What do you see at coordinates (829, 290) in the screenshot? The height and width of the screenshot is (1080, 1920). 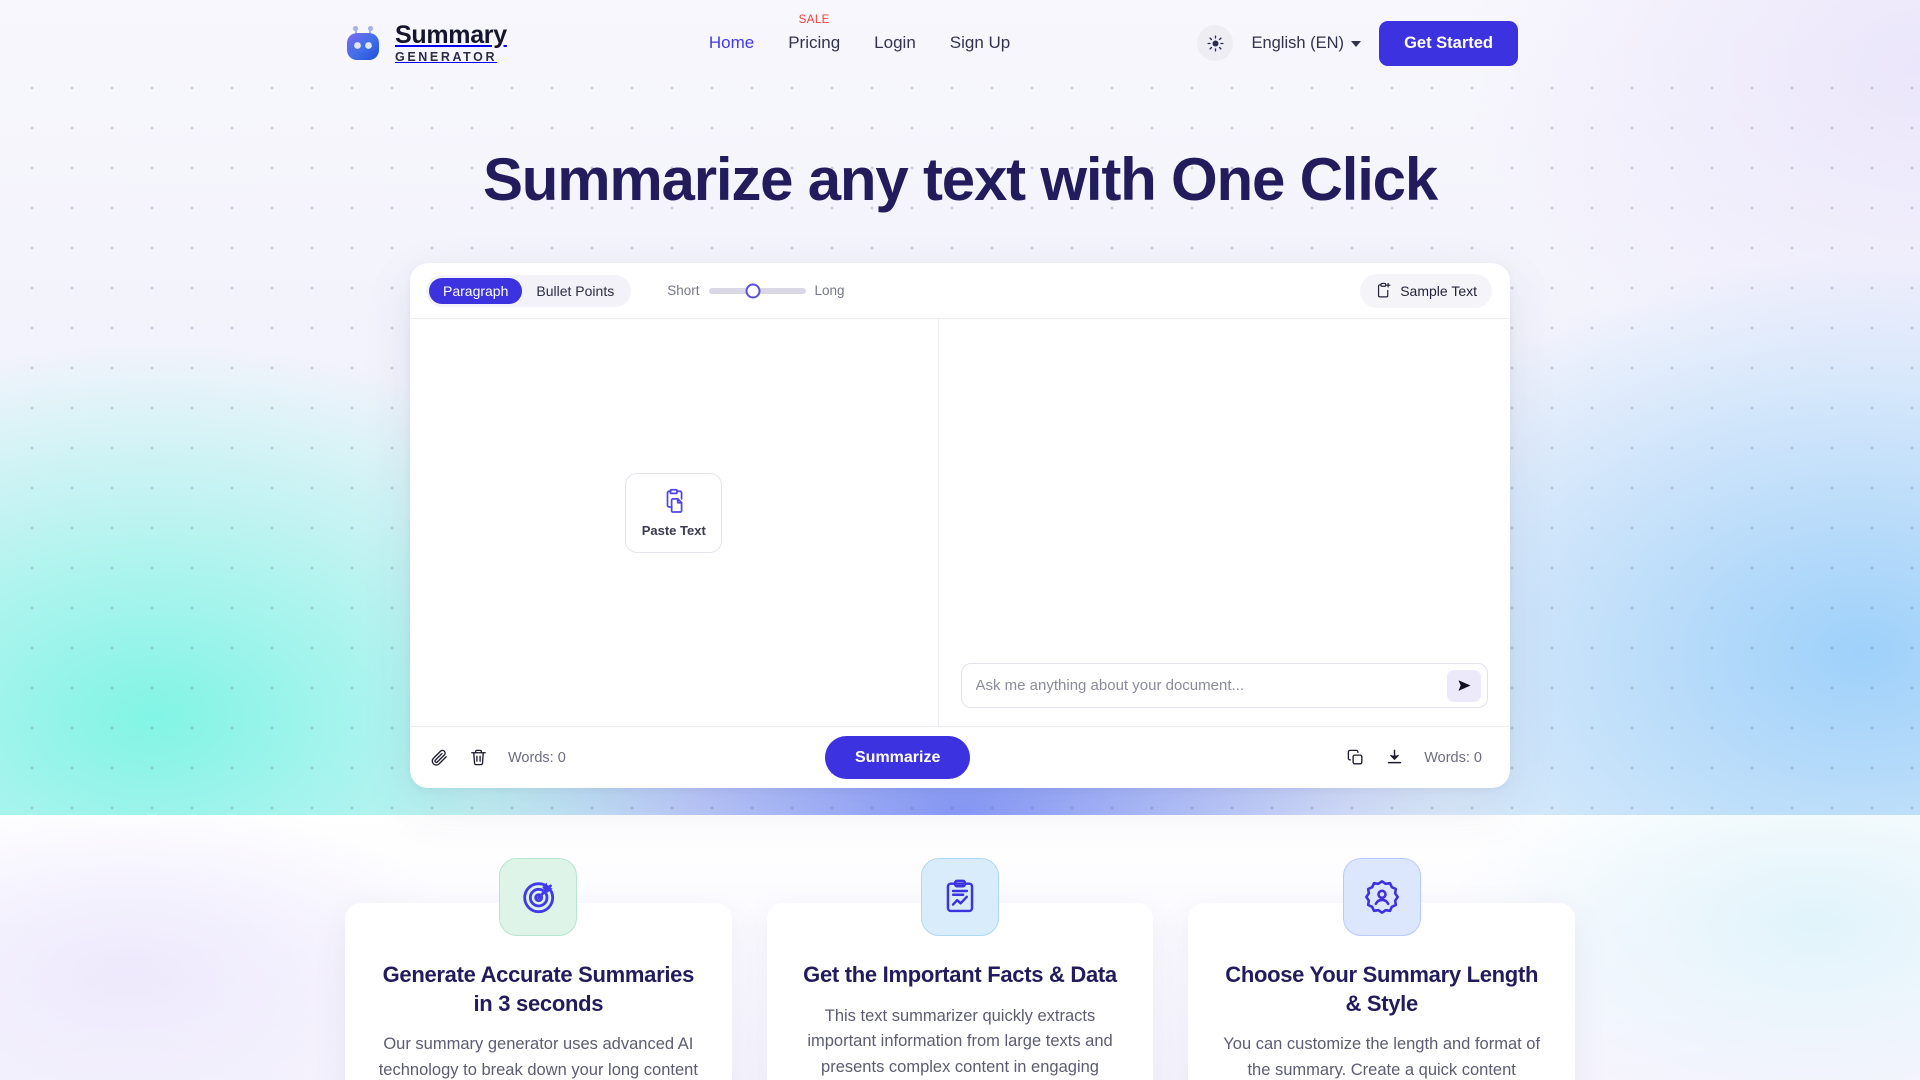 I see `length-max-label: Long` at bounding box center [829, 290].